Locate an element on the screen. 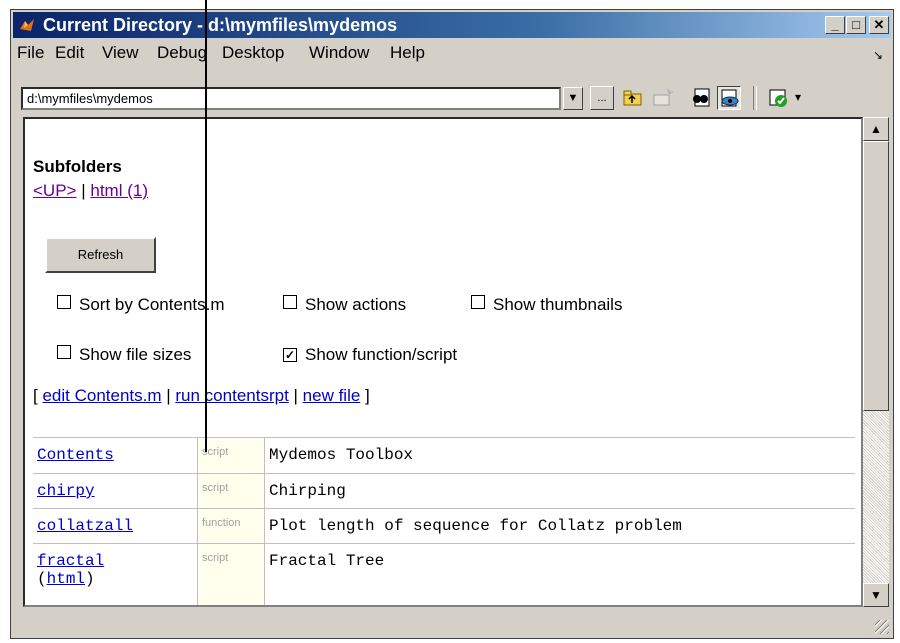  show-thumbnails-checkbox is located at coordinates (478, 302).